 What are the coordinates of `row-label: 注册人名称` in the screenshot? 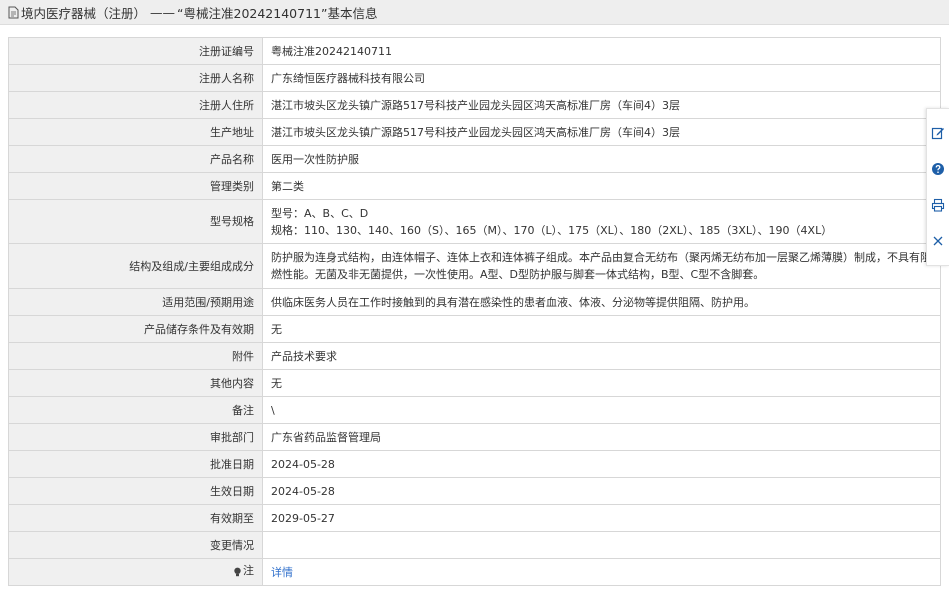 It's located at (135, 78).